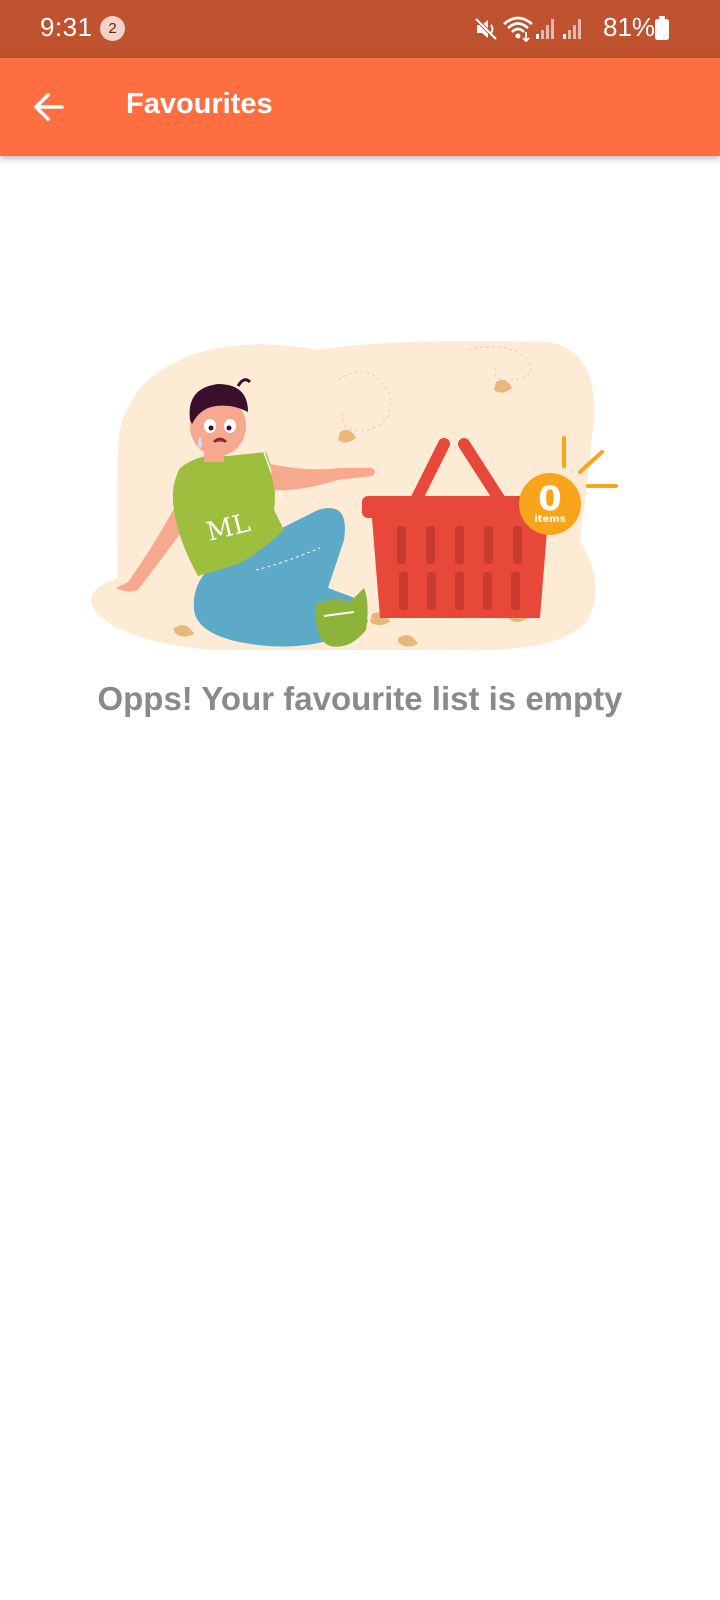  Describe the element at coordinates (518, 29) in the screenshot. I see `wifi-icon` at that location.